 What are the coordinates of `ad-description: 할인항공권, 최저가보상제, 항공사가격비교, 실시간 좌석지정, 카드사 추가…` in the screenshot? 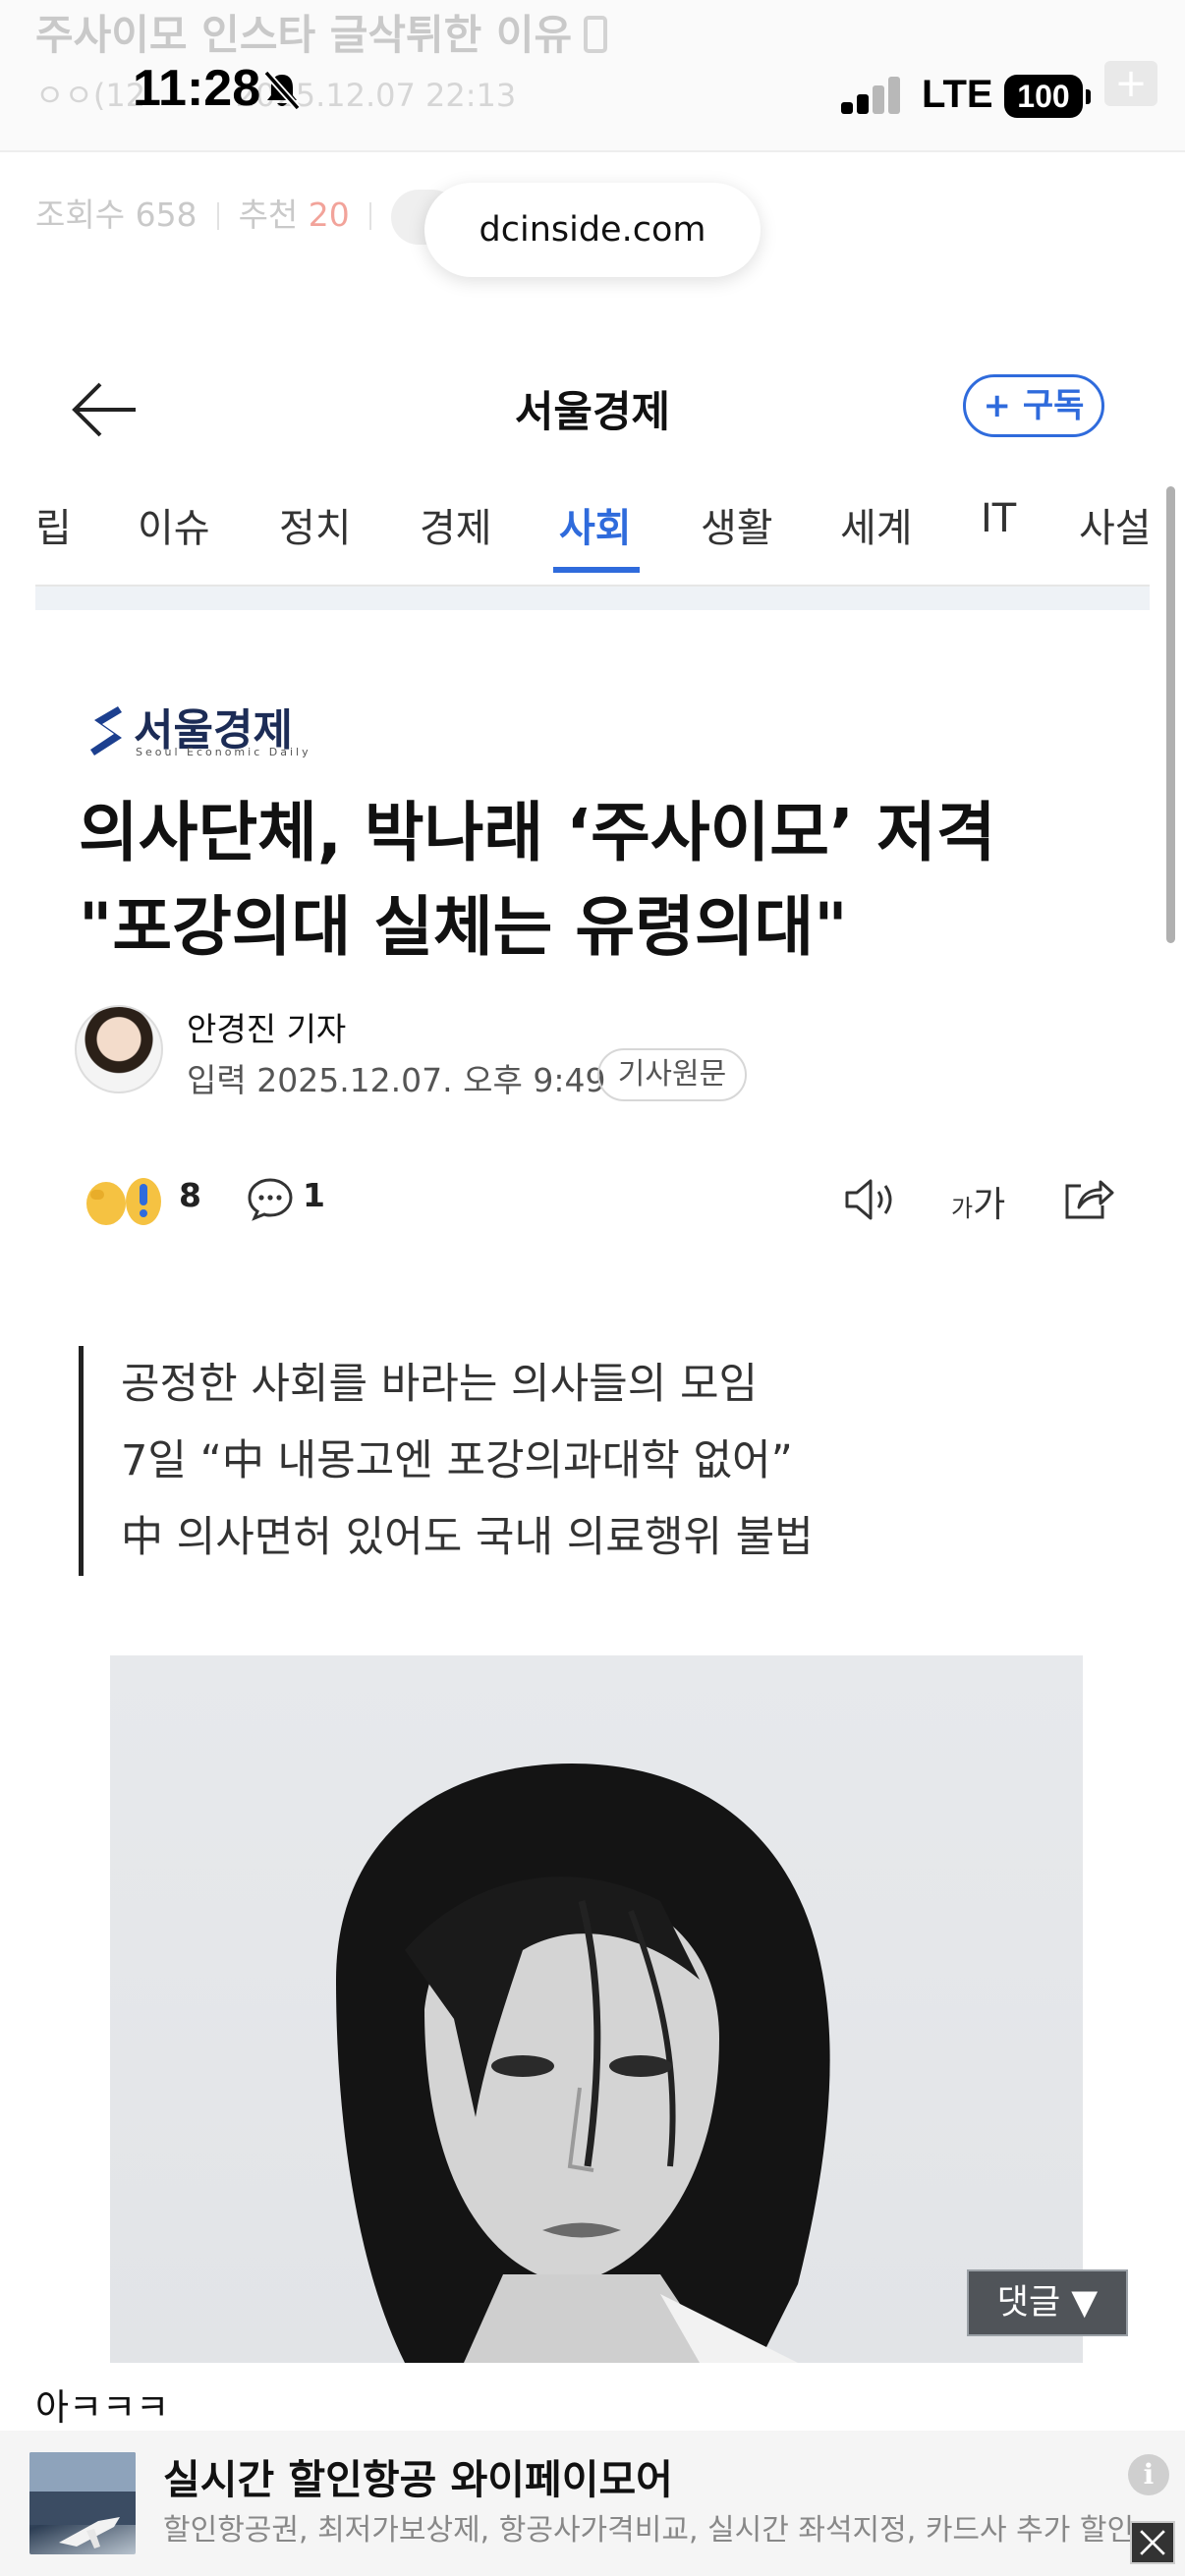 It's located at (649, 2530).